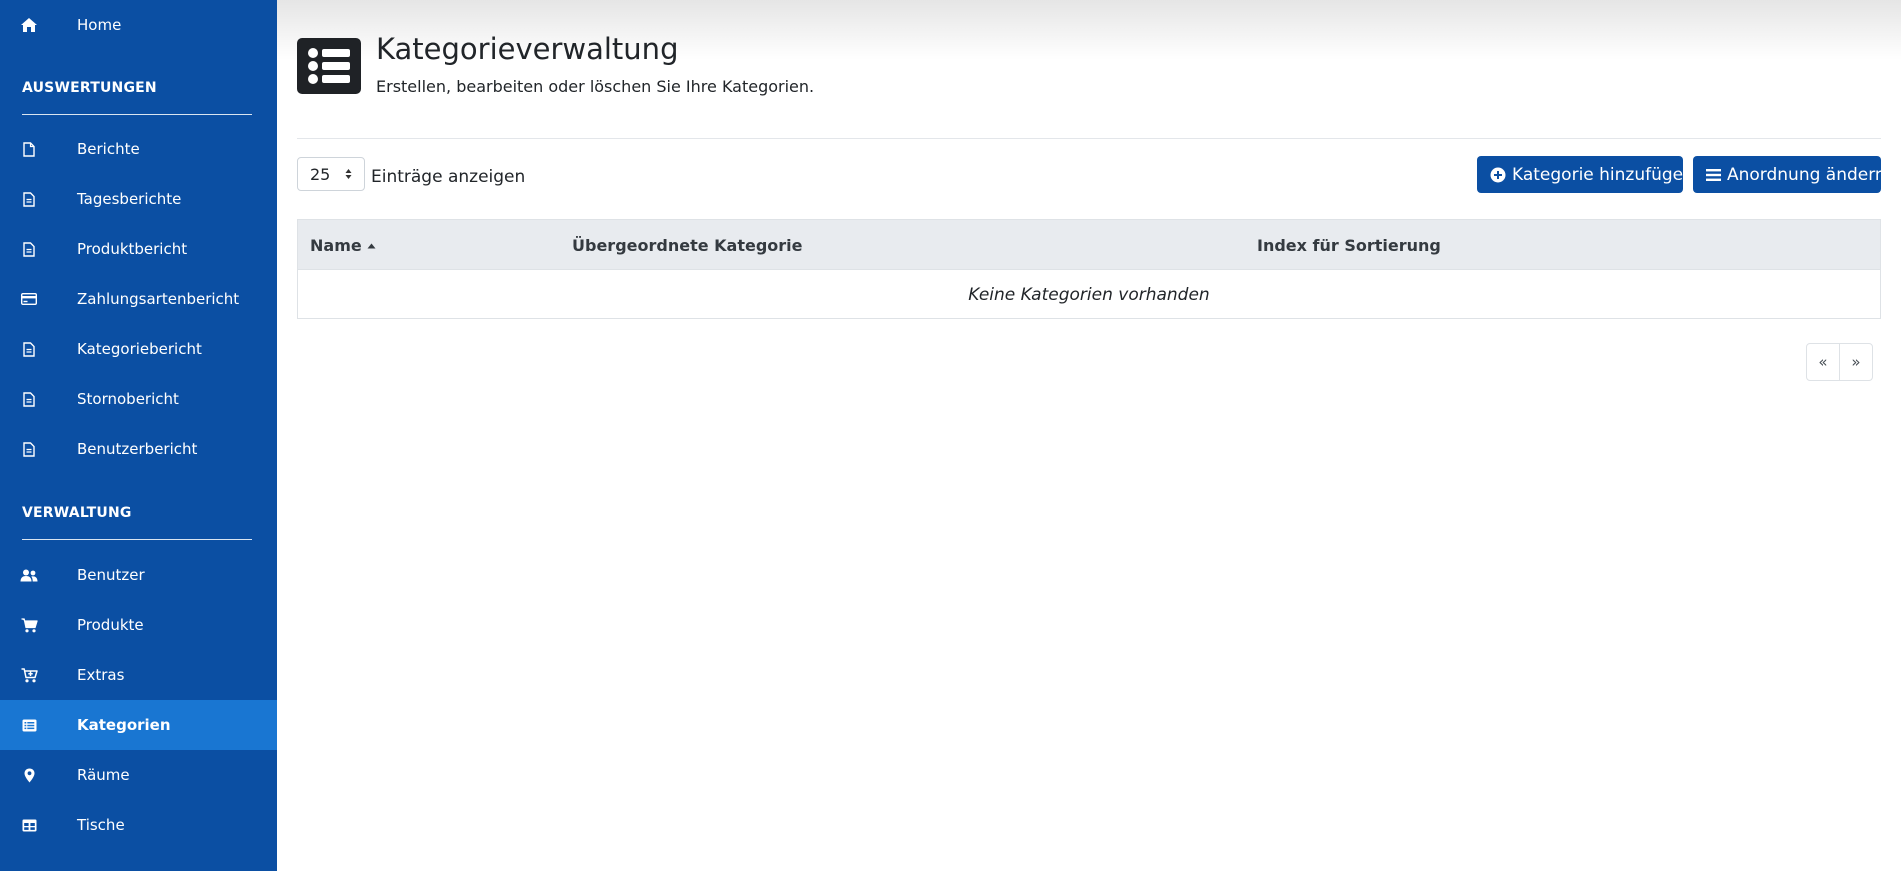 The image size is (1901, 871). I want to click on header-divider, so click(1089, 138).